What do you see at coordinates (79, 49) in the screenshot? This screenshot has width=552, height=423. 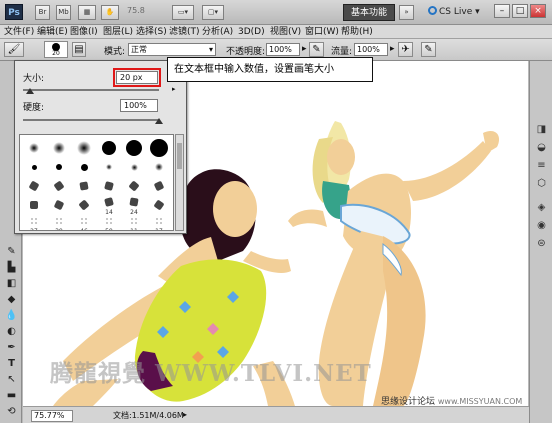 I see `toggle-brush-panel-button: ▤` at bounding box center [79, 49].